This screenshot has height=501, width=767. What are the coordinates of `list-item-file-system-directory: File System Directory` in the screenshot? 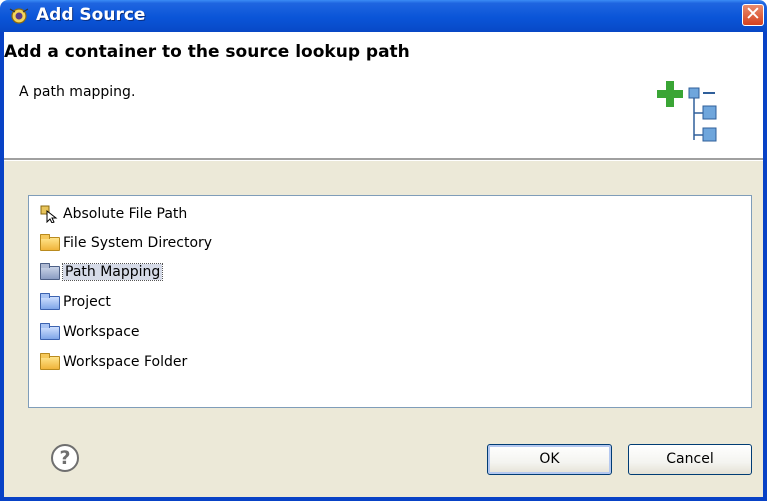 It's located at (125, 243).